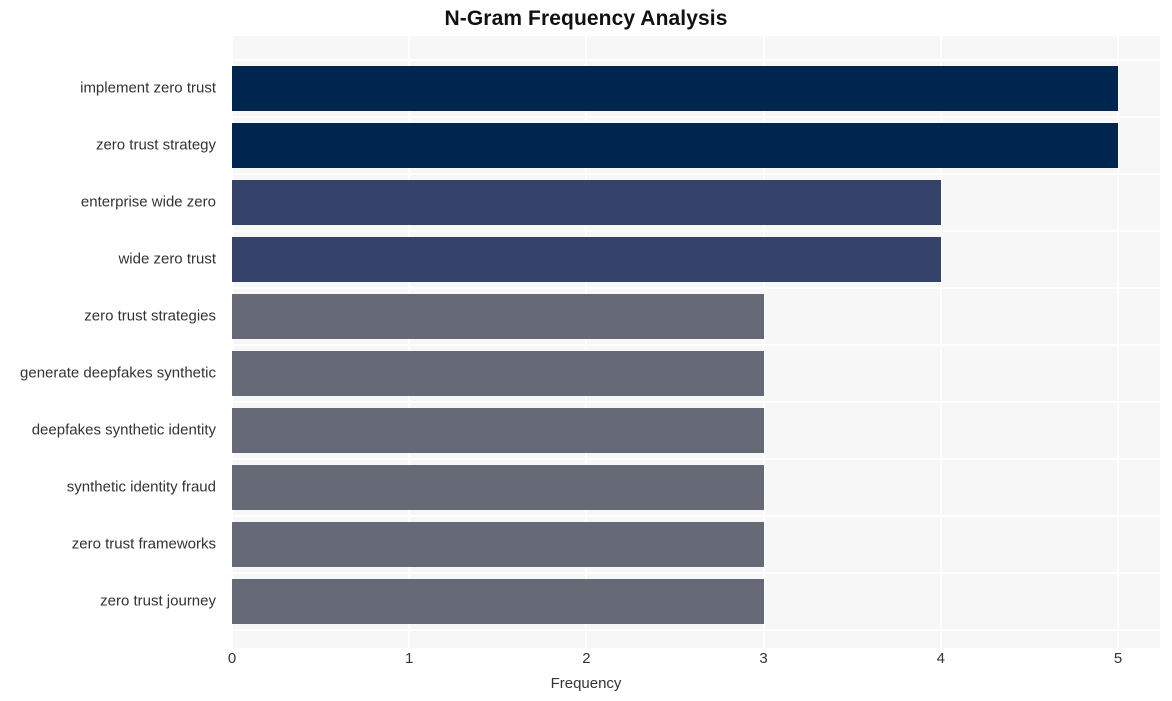  Describe the element at coordinates (763, 658) in the screenshot. I see `x-tick-label: 3` at that location.